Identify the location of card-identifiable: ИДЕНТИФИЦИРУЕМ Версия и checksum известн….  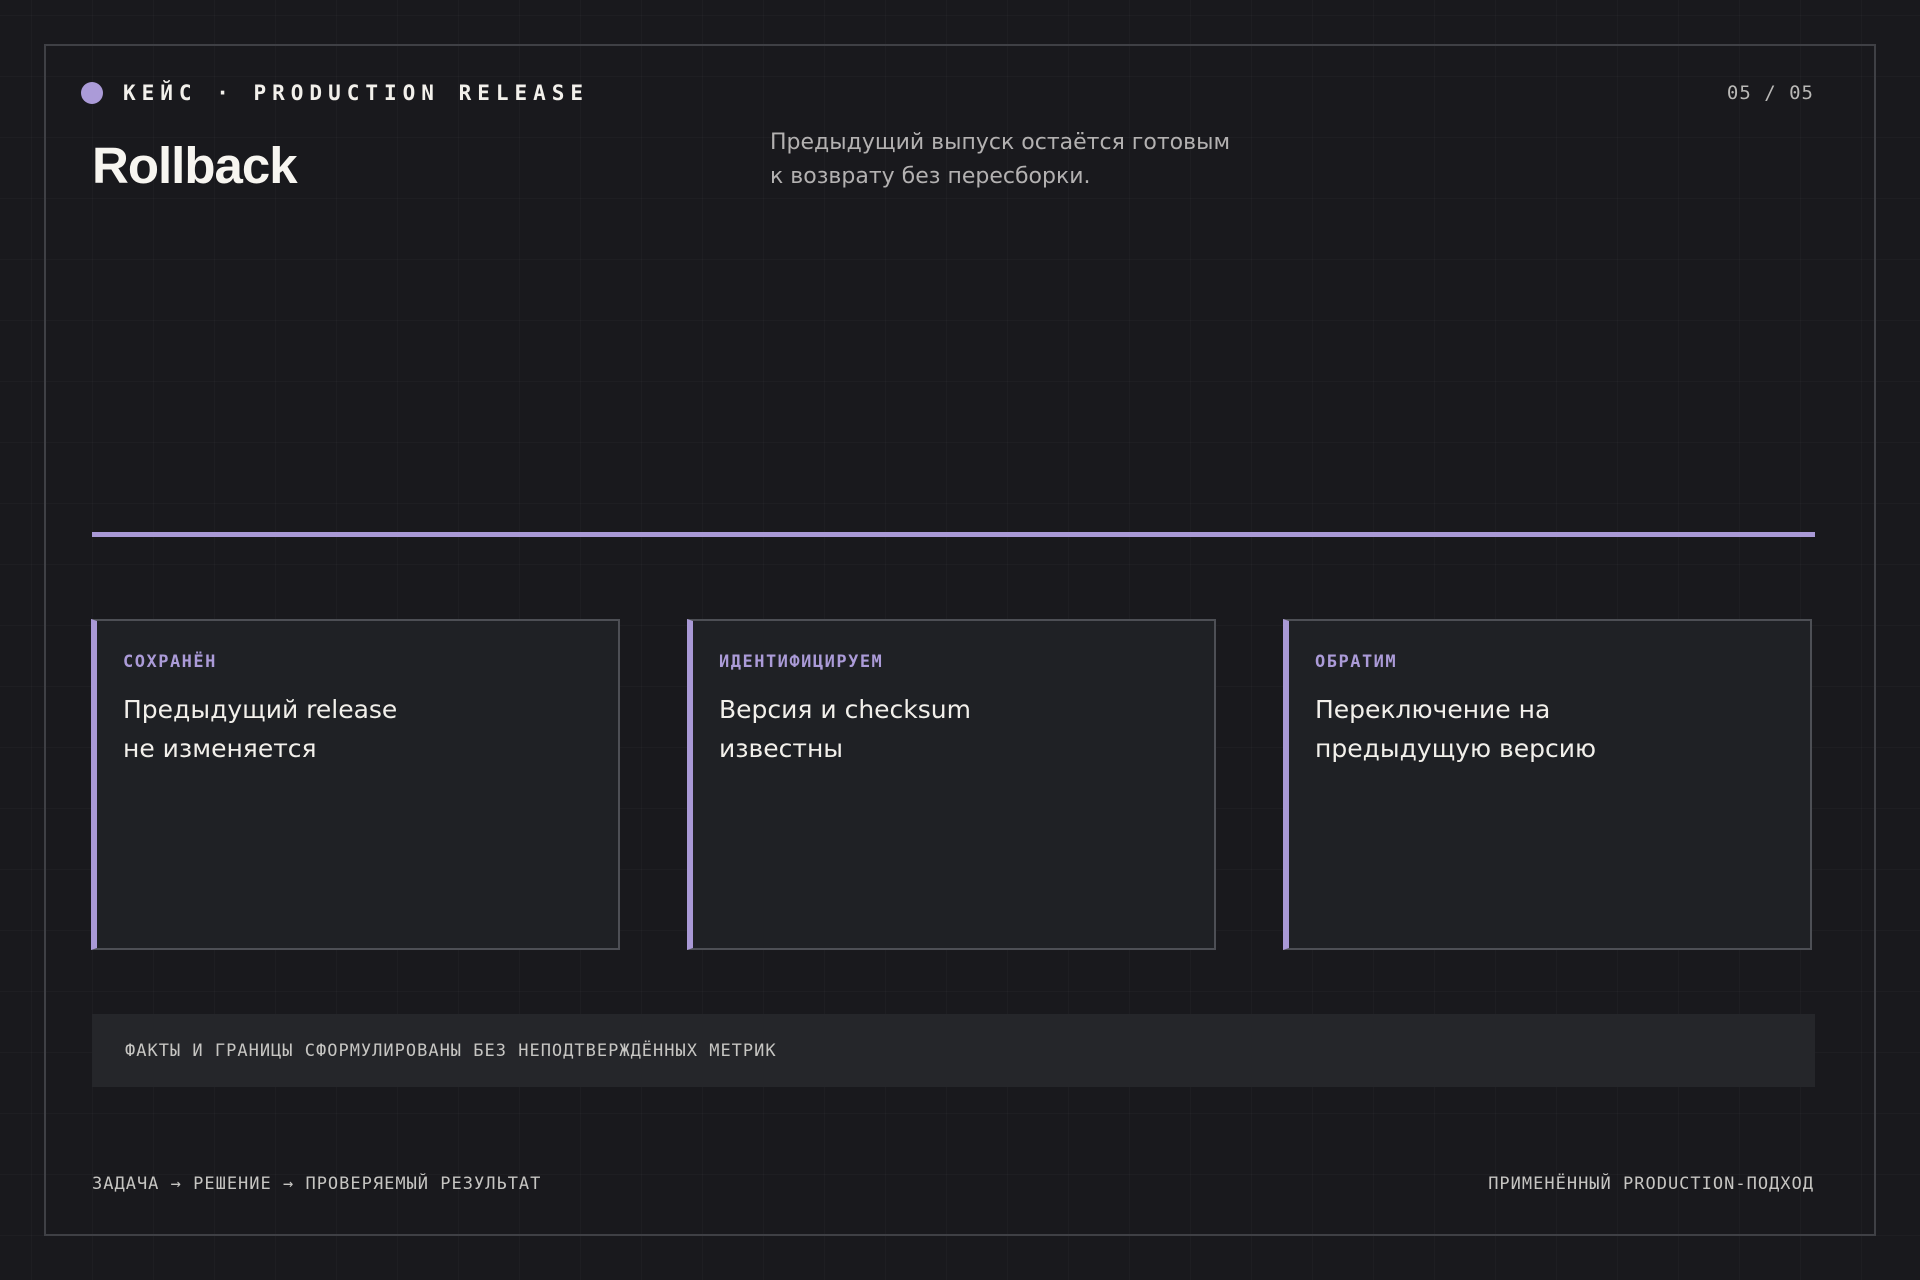
(951, 784).